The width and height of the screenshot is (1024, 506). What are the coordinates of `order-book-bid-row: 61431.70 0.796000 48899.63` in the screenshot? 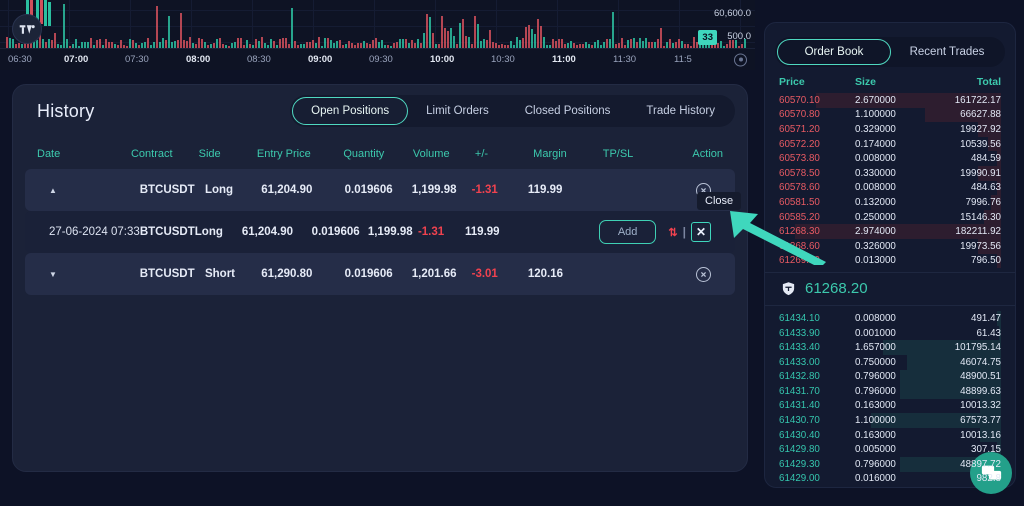 It's located at (890, 391).